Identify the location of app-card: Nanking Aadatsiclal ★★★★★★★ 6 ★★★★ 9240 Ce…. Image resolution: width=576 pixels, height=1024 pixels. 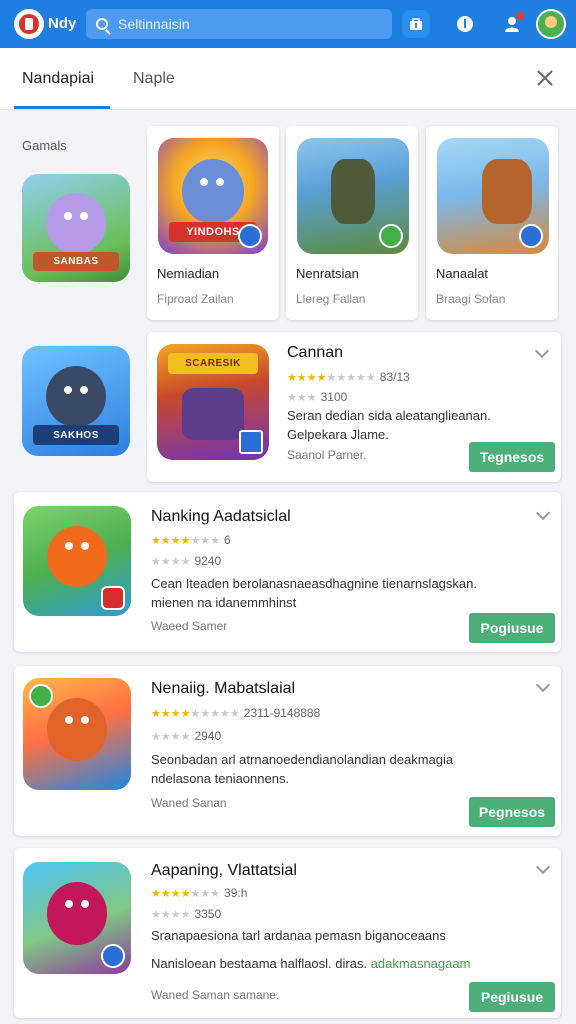
(287, 572).